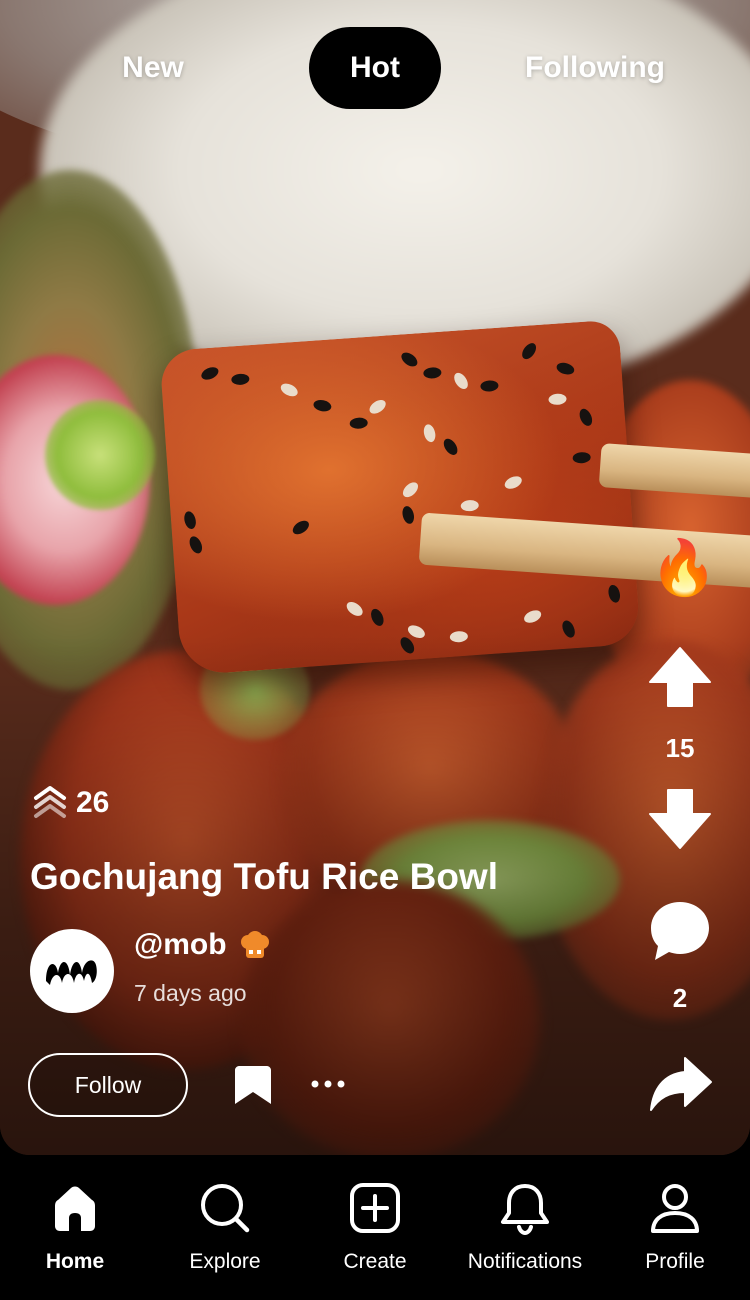  I want to click on nav-label-profile: Profile, so click(675, 1261).